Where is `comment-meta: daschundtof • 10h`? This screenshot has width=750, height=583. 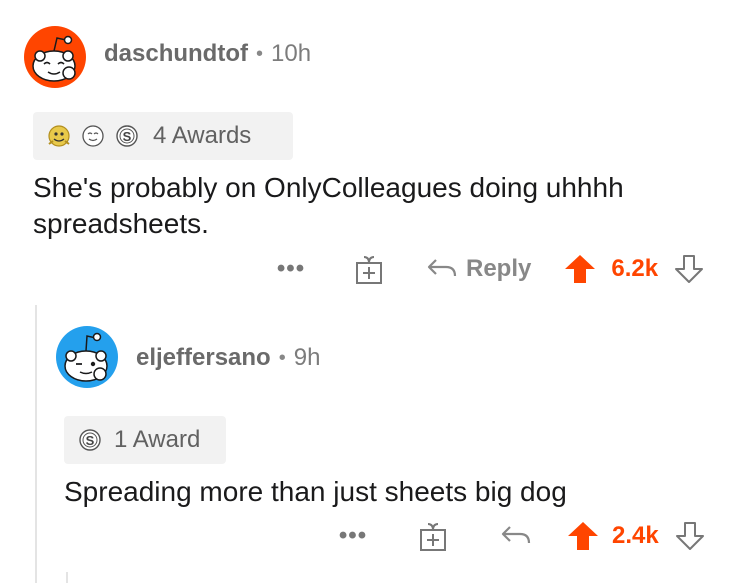
comment-meta: daschundtof • 10h is located at coordinates (207, 54).